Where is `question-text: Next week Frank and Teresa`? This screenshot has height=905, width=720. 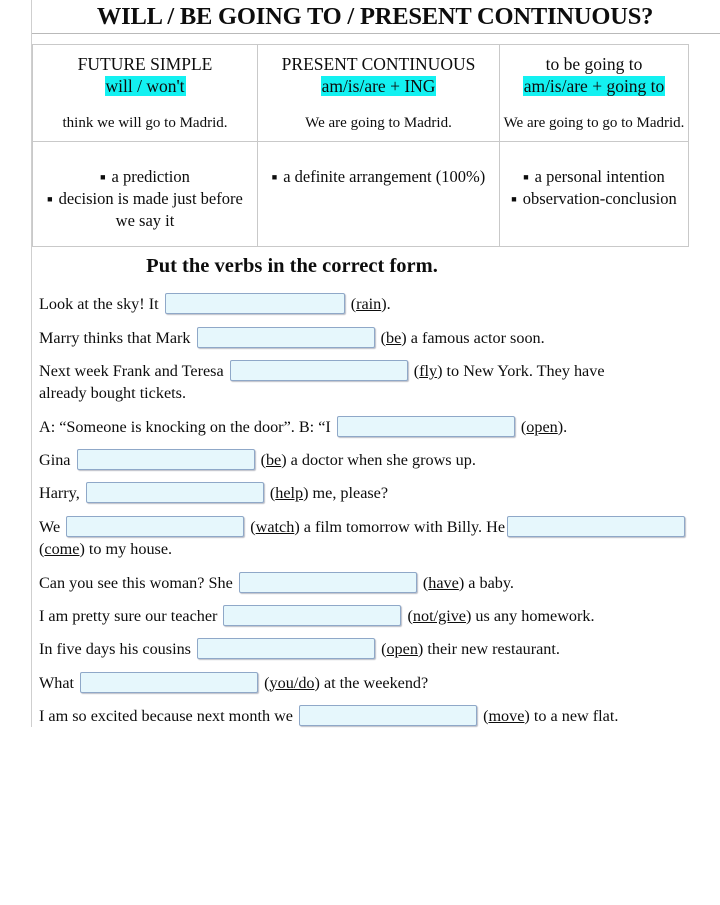 question-text: Next week Frank and Teresa is located at coordinates (133, 371).